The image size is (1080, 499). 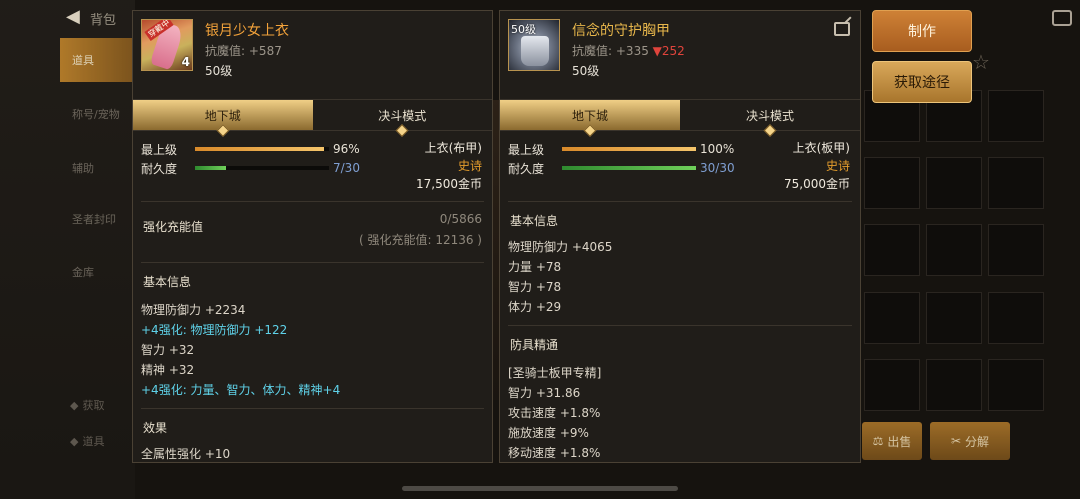 What do you see at coordinates (155, 428) in the screenshot?
I see `effect-title: 效果` at bounding box center [155, 428].